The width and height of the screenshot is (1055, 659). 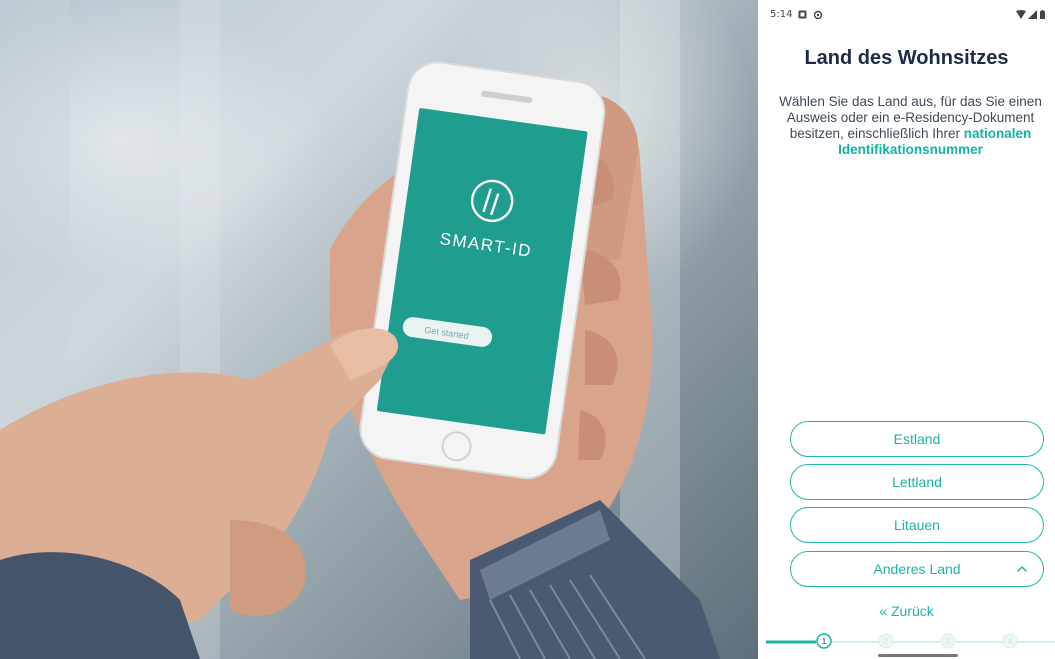 What do you see at coordinates (781, 14) in the screenshot?
I see `status-time: 5:14` at bounding box center [781, 14].